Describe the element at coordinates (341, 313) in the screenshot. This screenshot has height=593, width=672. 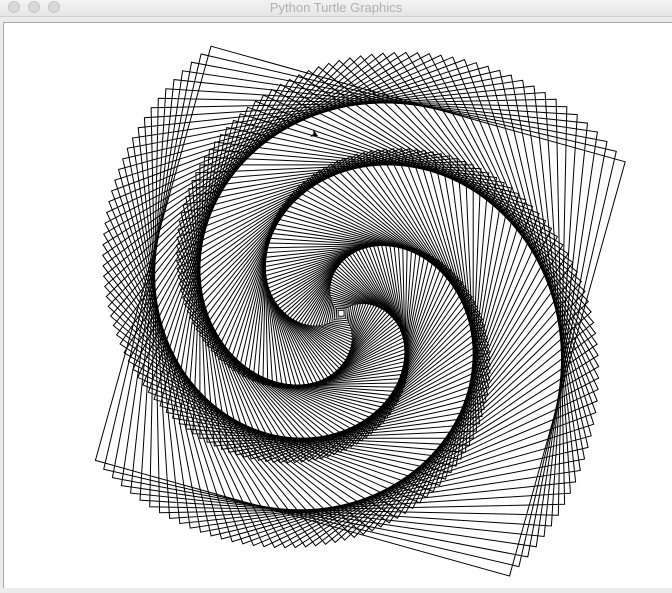
I see `spiral-square` at that location.